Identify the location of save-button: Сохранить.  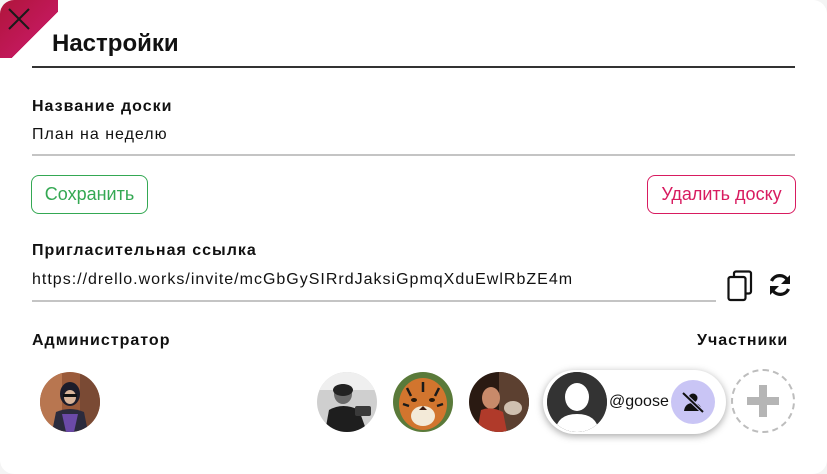
(89, 194).